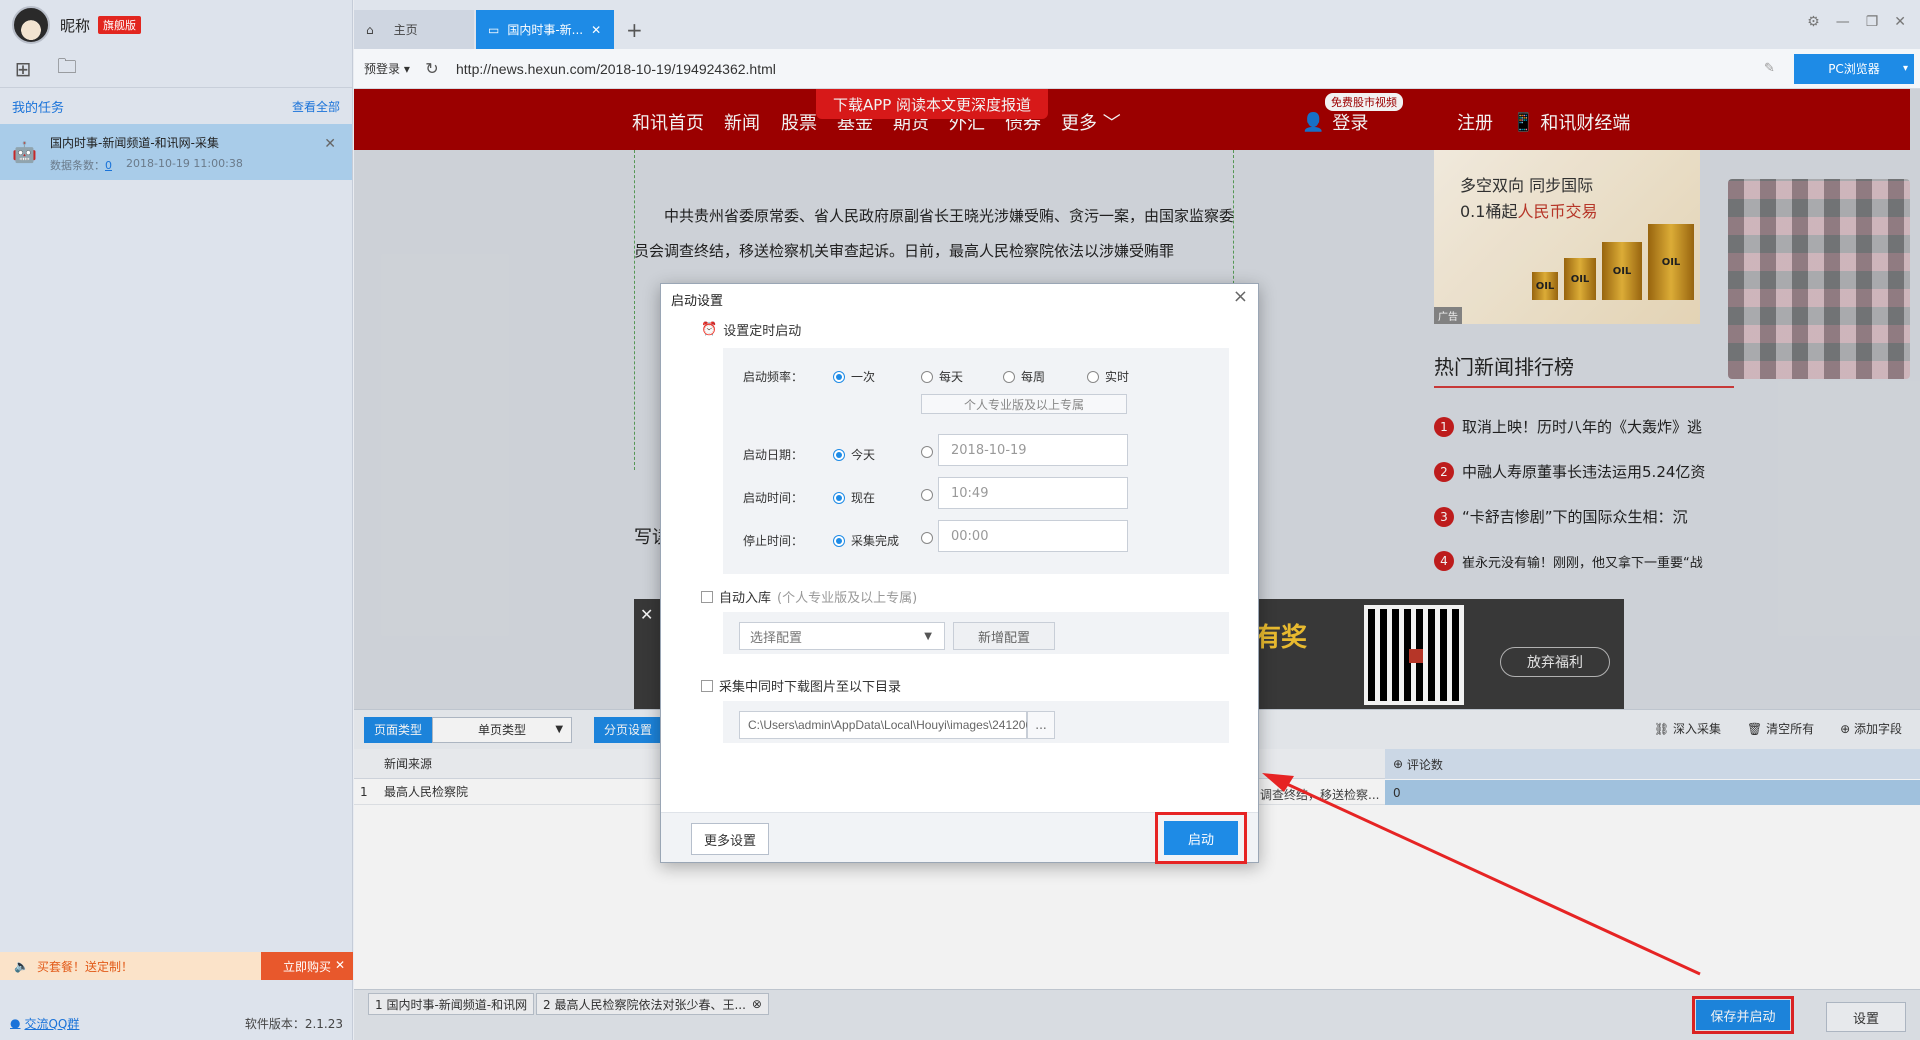 The height and width of the screenshot is (1040, 1920). I want to click on date-input: 2018-10-19, so click(1033, 450).